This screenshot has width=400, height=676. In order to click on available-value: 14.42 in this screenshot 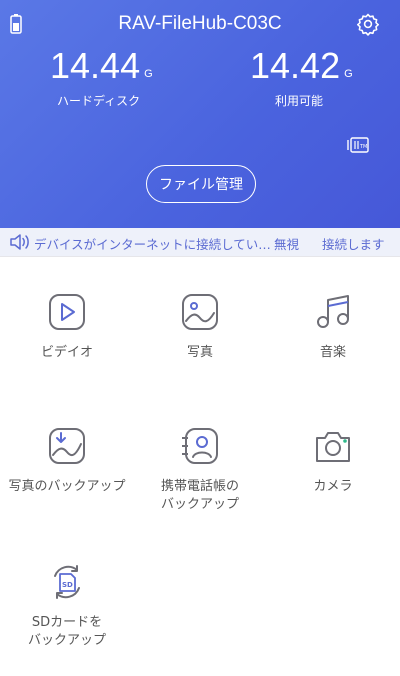, I will do `click(295, 65)`.